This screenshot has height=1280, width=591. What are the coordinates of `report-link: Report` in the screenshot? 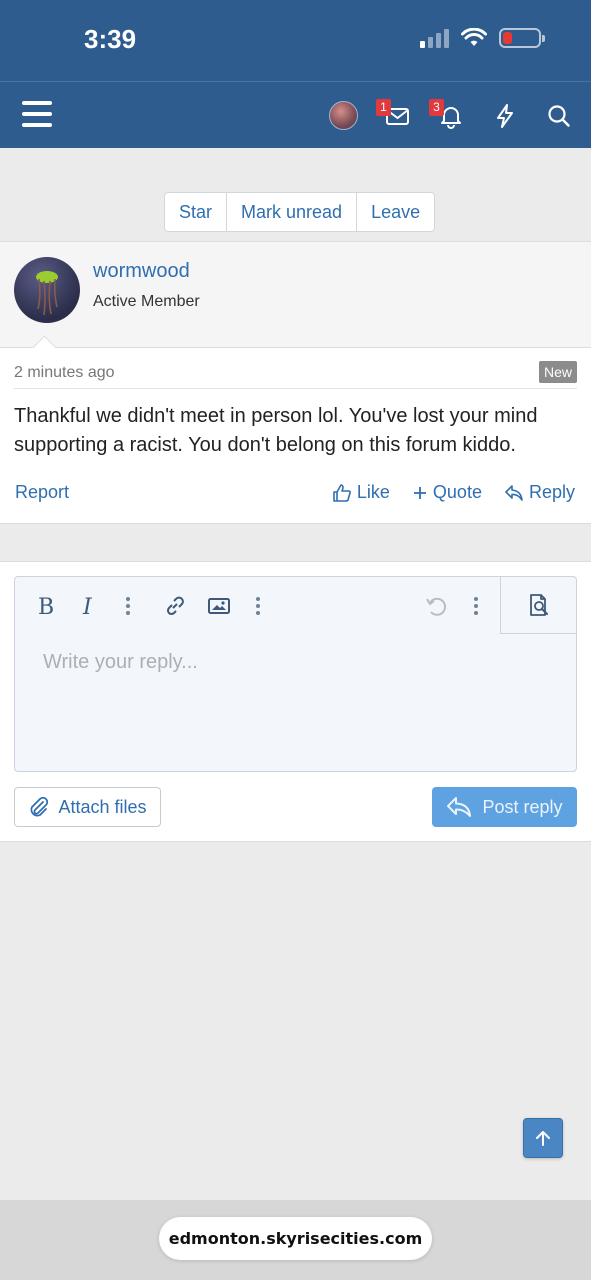 It's located at (42, 492).